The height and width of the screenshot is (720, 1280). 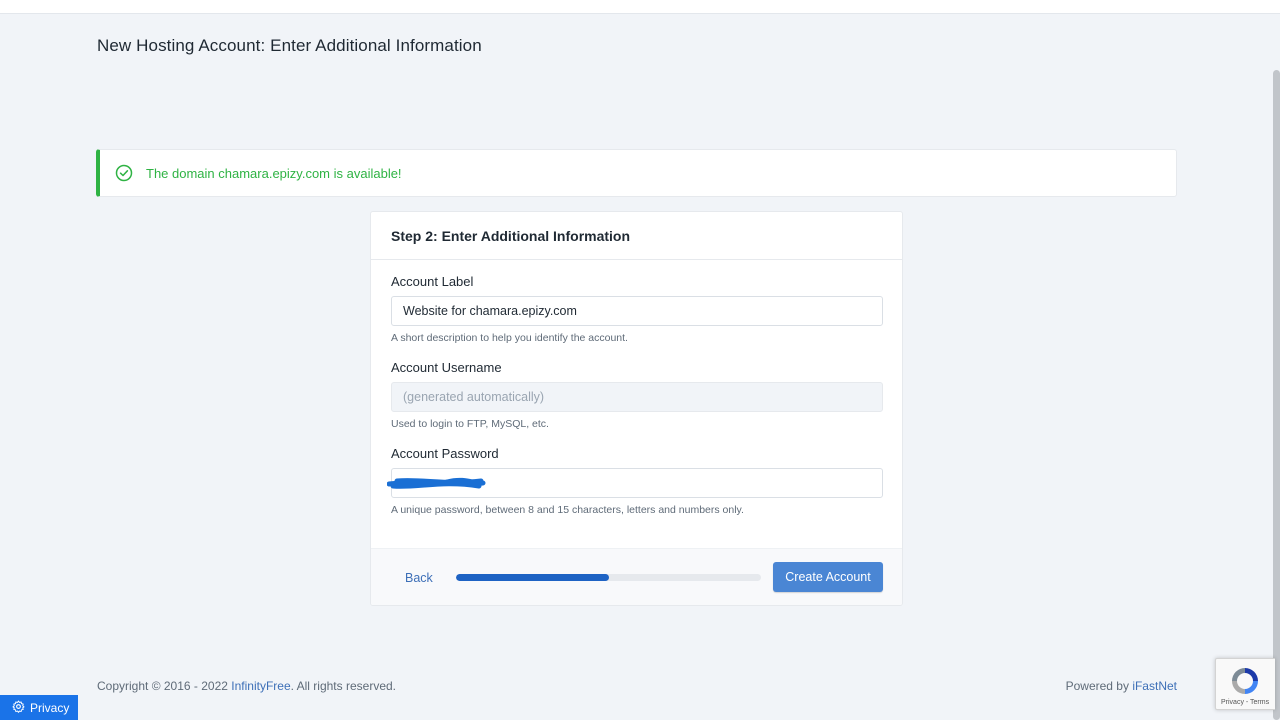 What do you see at coordinates (18, 707) in the screenshot?
I see `gear-icon` at bounding box center [18, 707].